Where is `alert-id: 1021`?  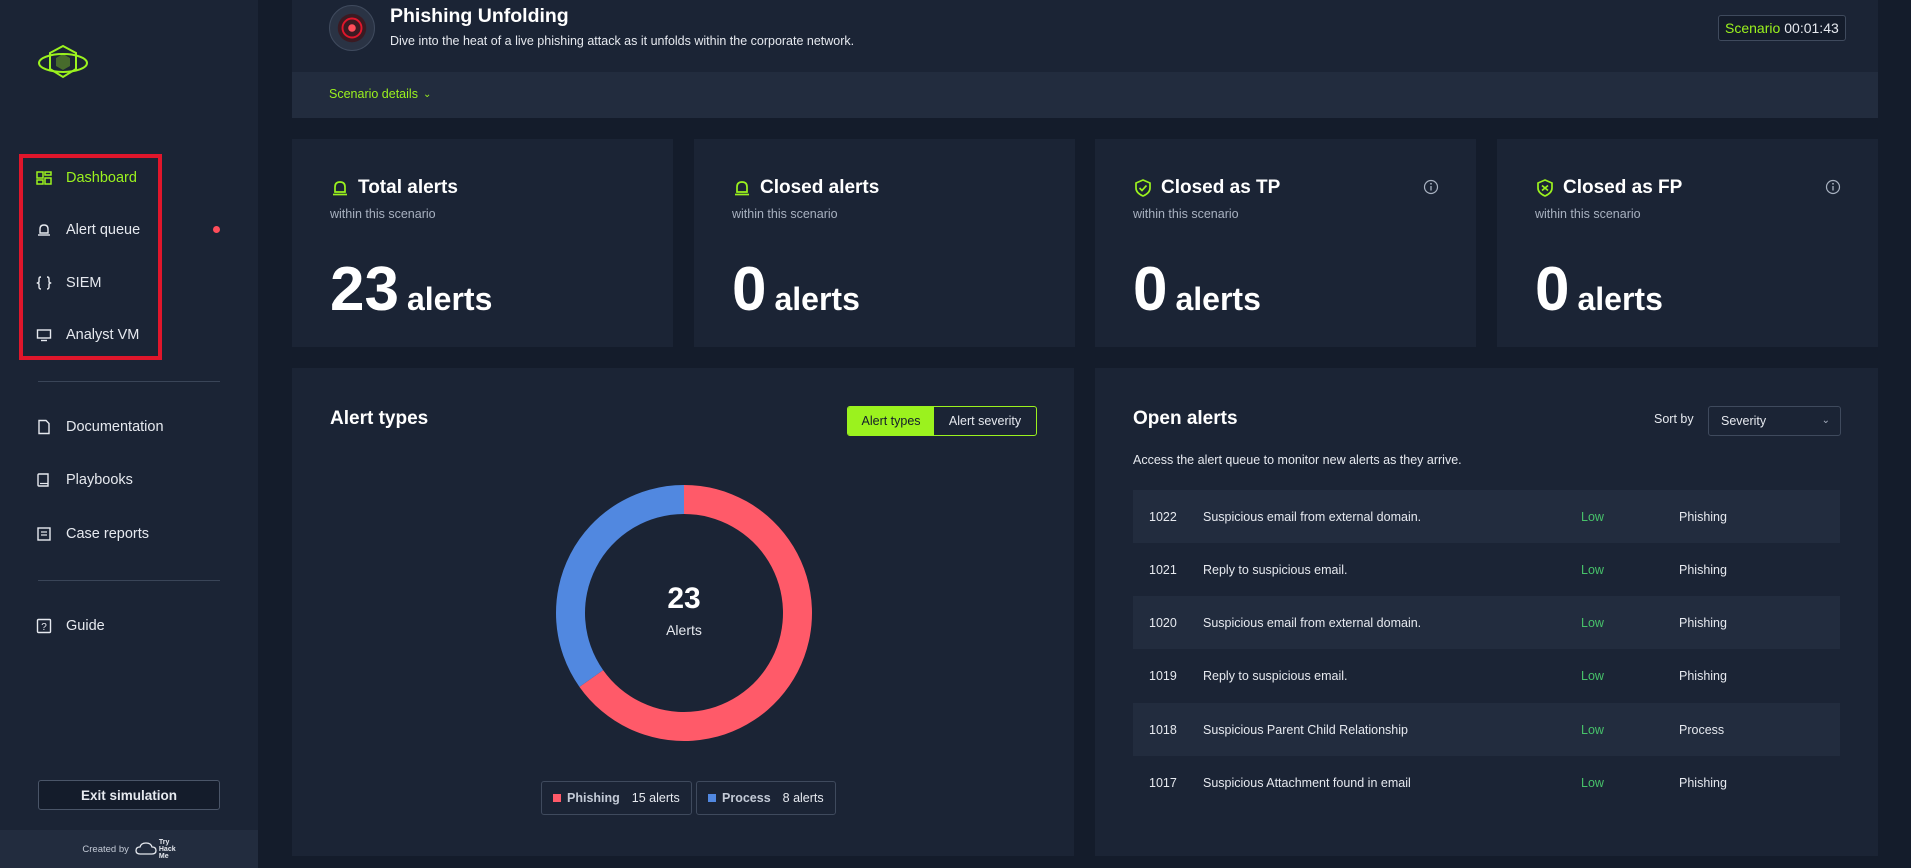 alert-id: 1021 is located at coordinates (1163, 569).